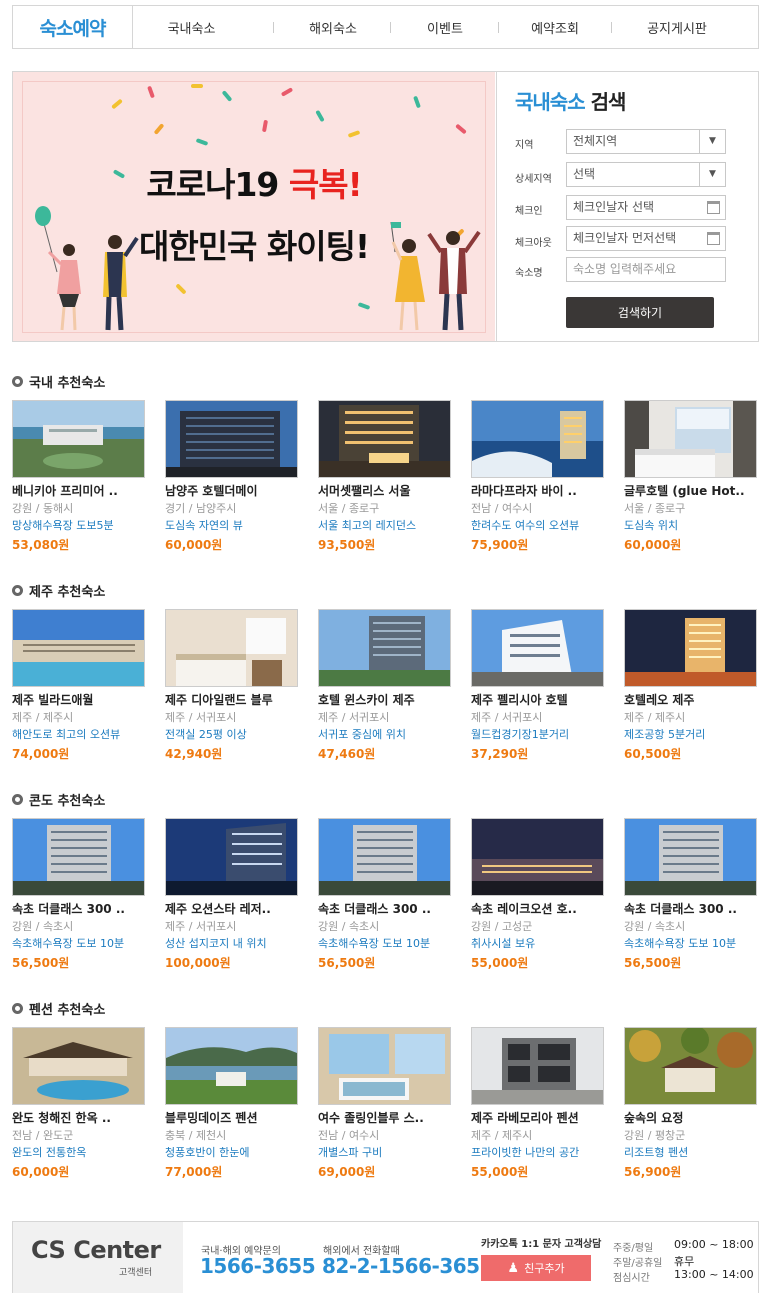 This screenshot has width=767, height=1295. I want to click on lodging-name: 글루호텔 (glue Hot.., so click(690, 490).